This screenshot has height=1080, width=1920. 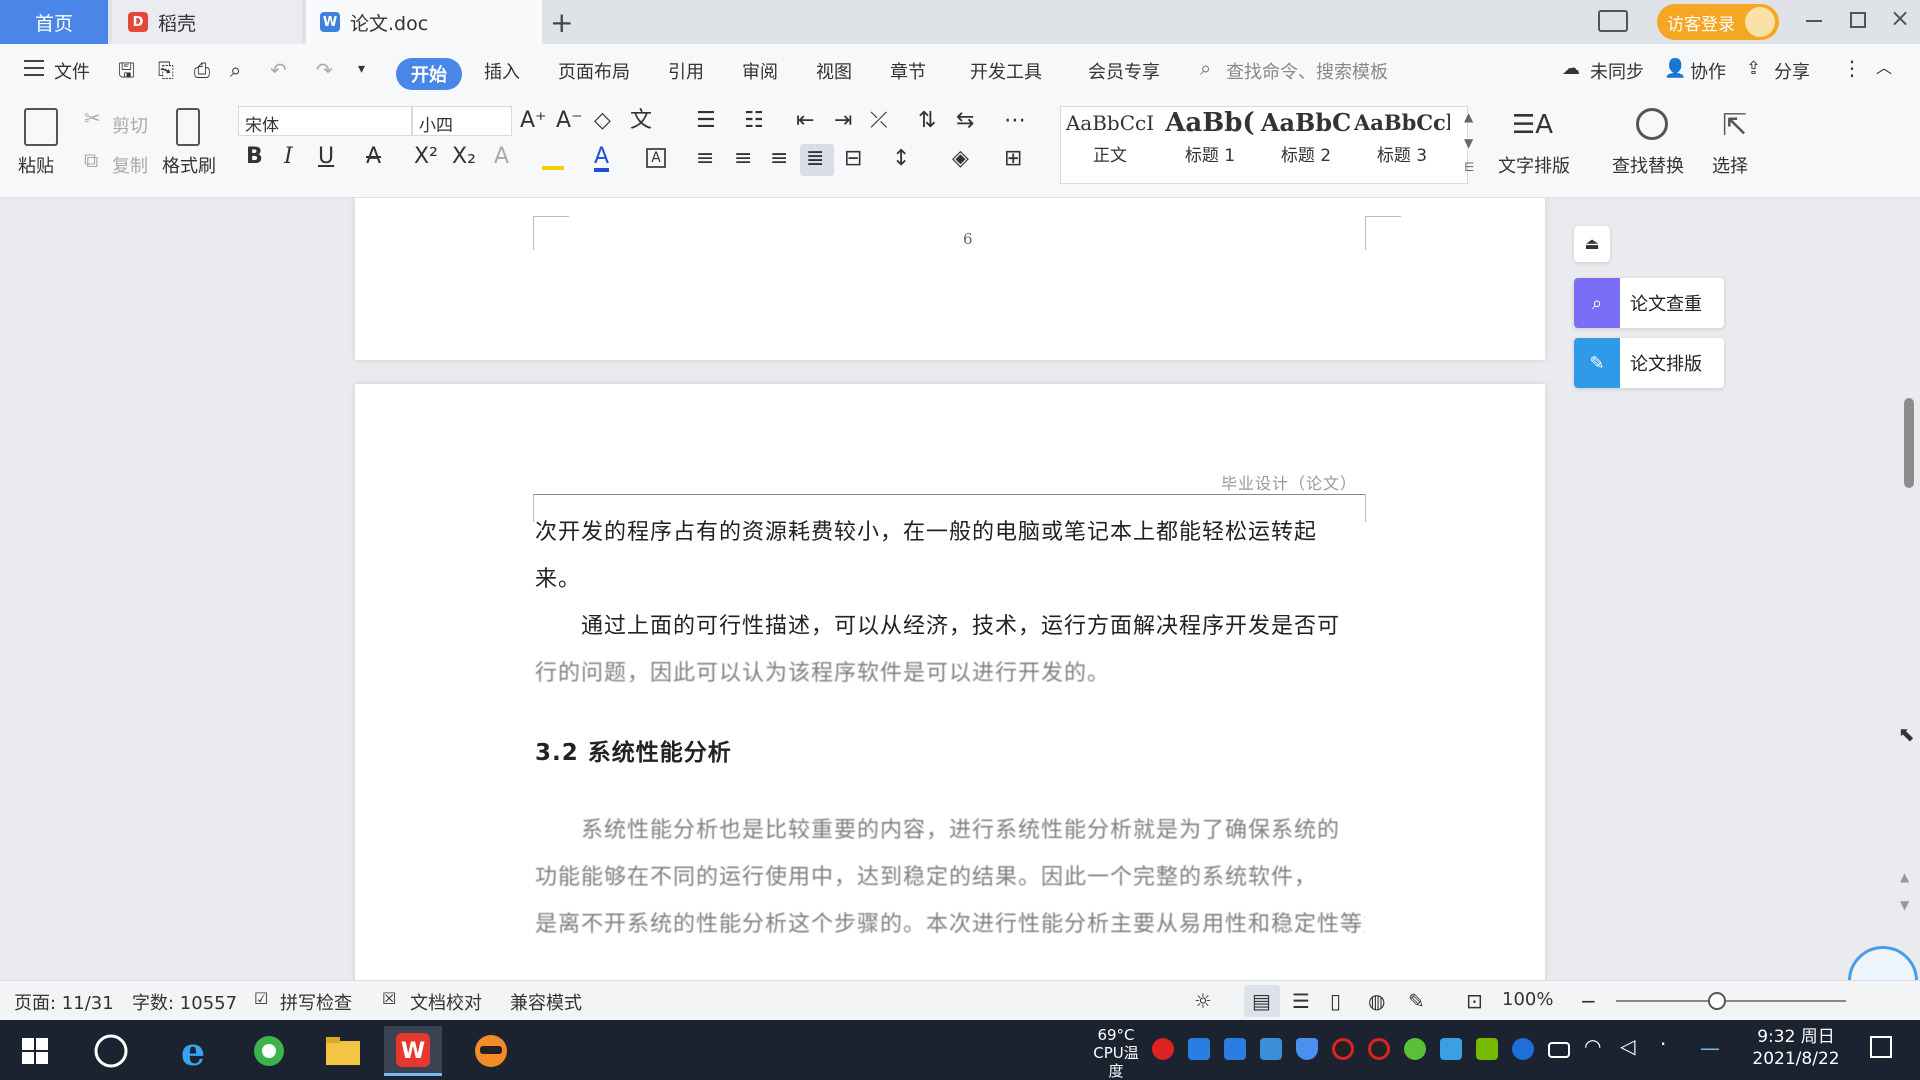 What do you see at coordinates (413, 1051) in the screenshot?
I see `wps-writer-icon: W` at bounding box center [413, 1051].